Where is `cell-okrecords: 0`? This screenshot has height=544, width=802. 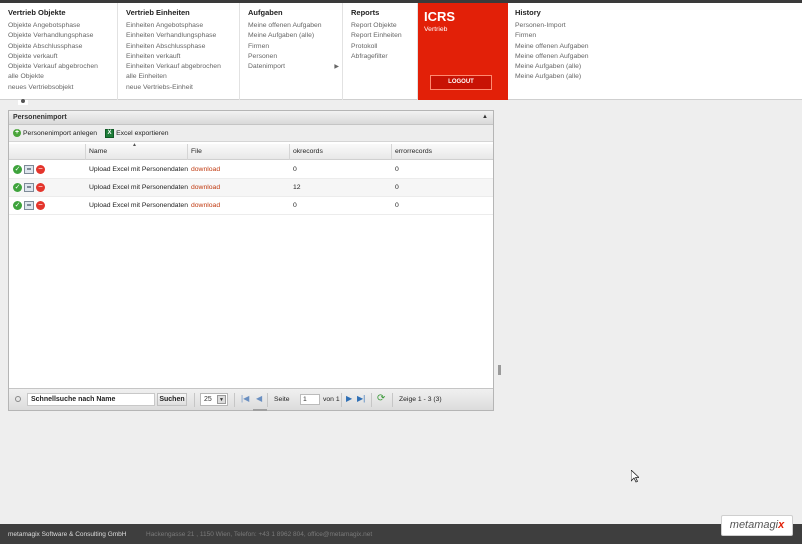
cell-okrecords: 0 is located at coordinates (295, 169).